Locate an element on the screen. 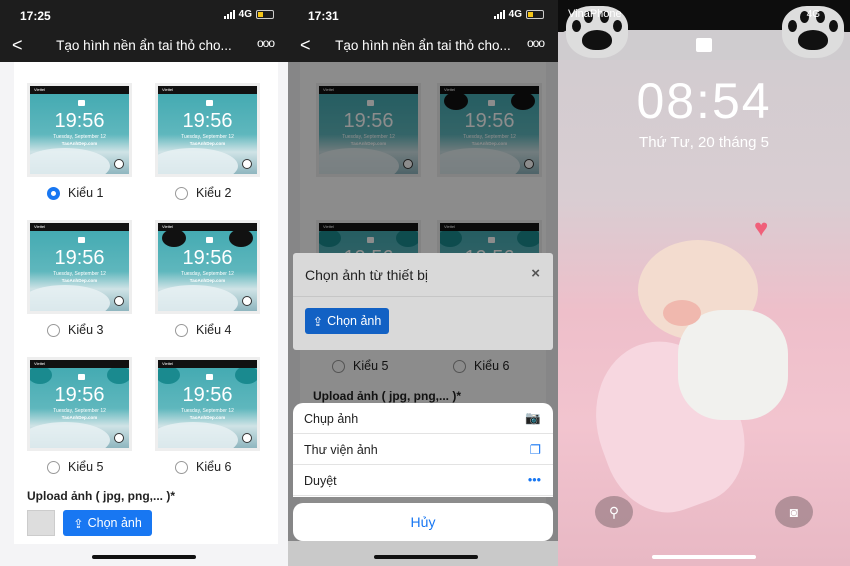  flashlight-button: ⚲ is located at coordinates (614, 512).